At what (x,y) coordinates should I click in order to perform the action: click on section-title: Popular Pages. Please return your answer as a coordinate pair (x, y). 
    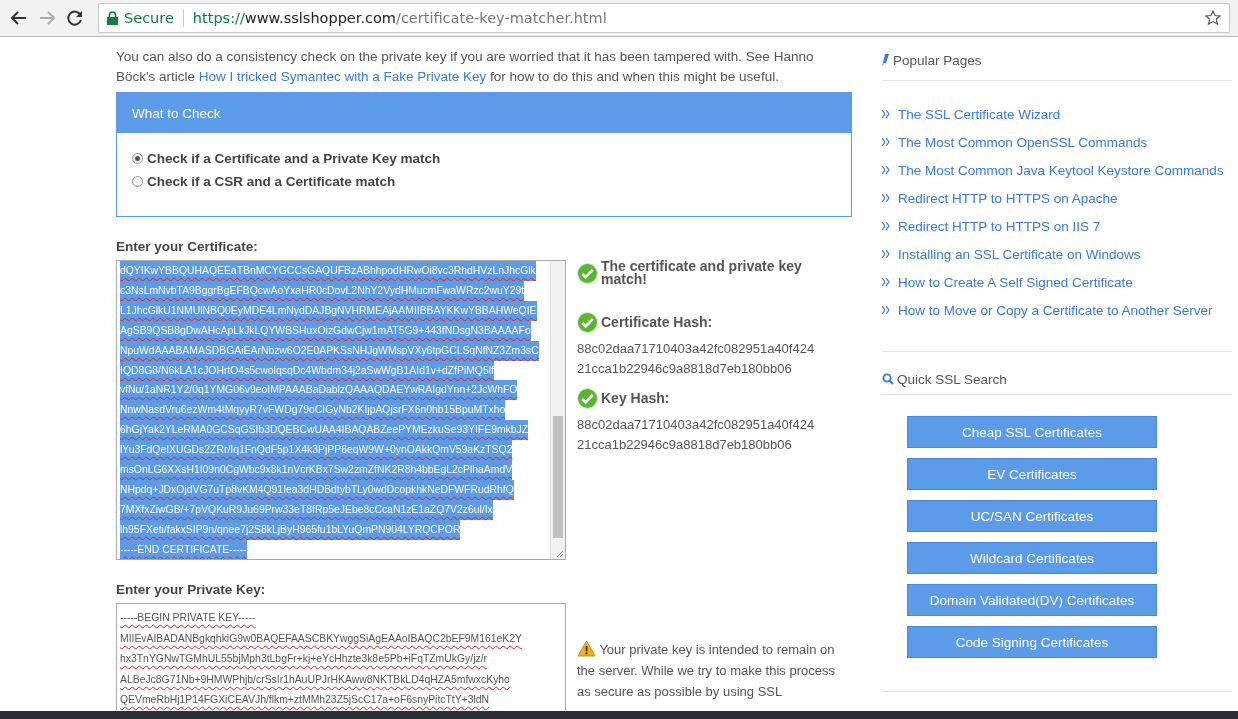
    Looking at the image, I should click on (937, 60).